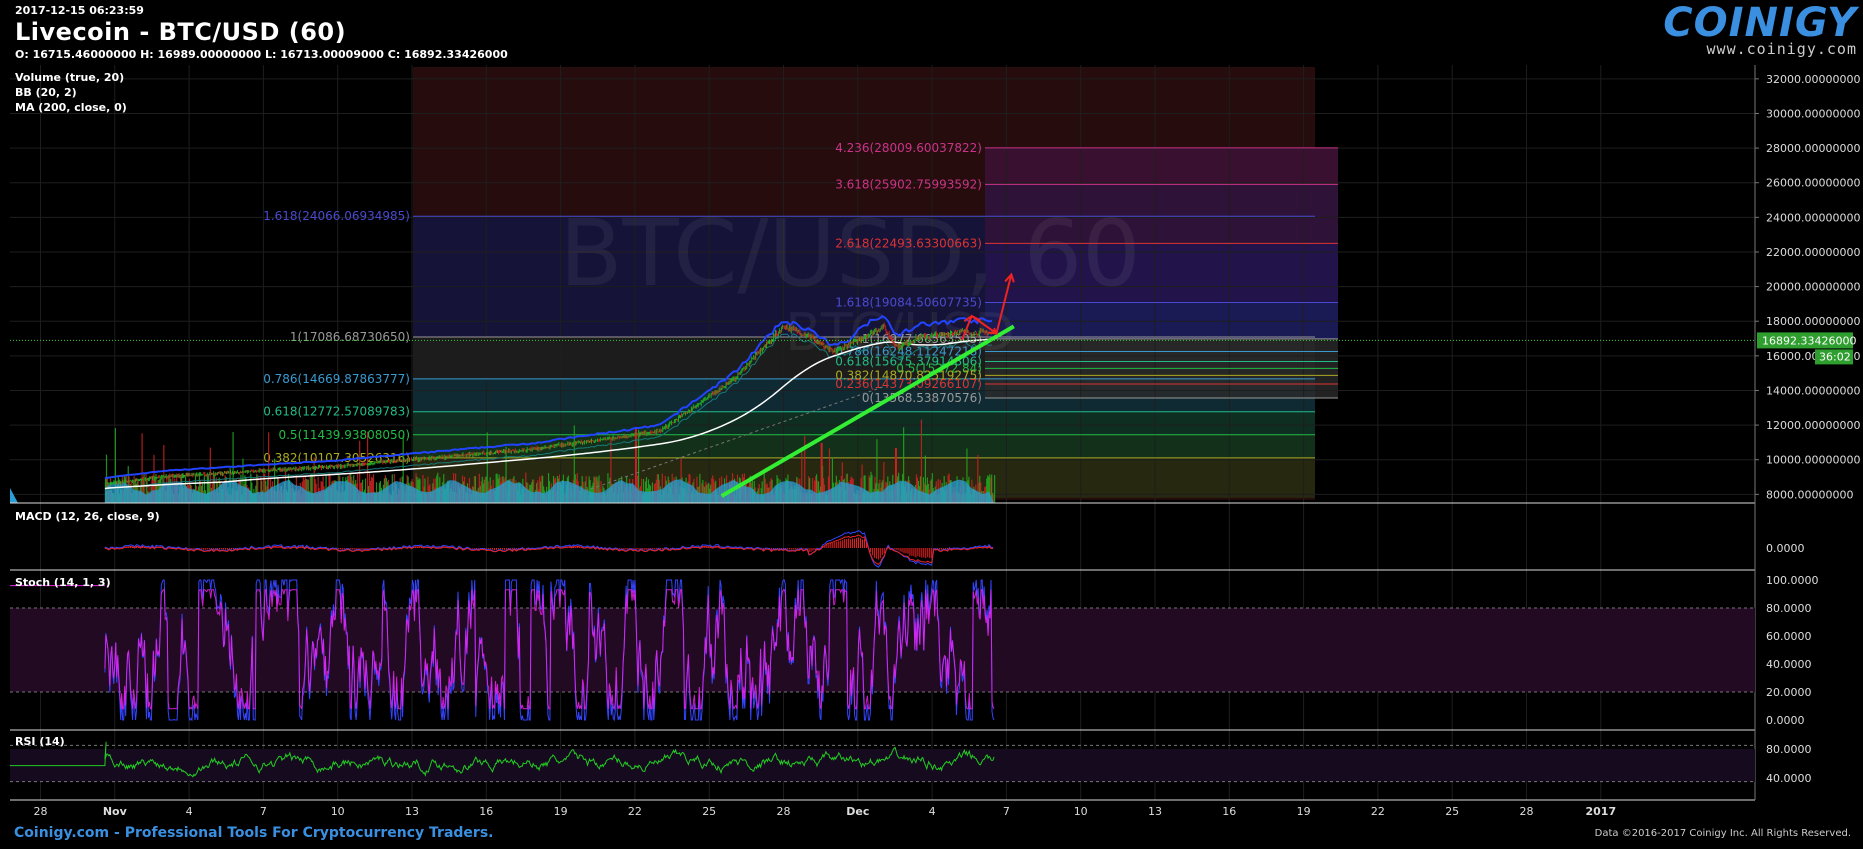 Image resolution: width=1863 pixels, height=849 pixels. I want to click on rsi-y-tick: 40.0000, so click(1789, 778).